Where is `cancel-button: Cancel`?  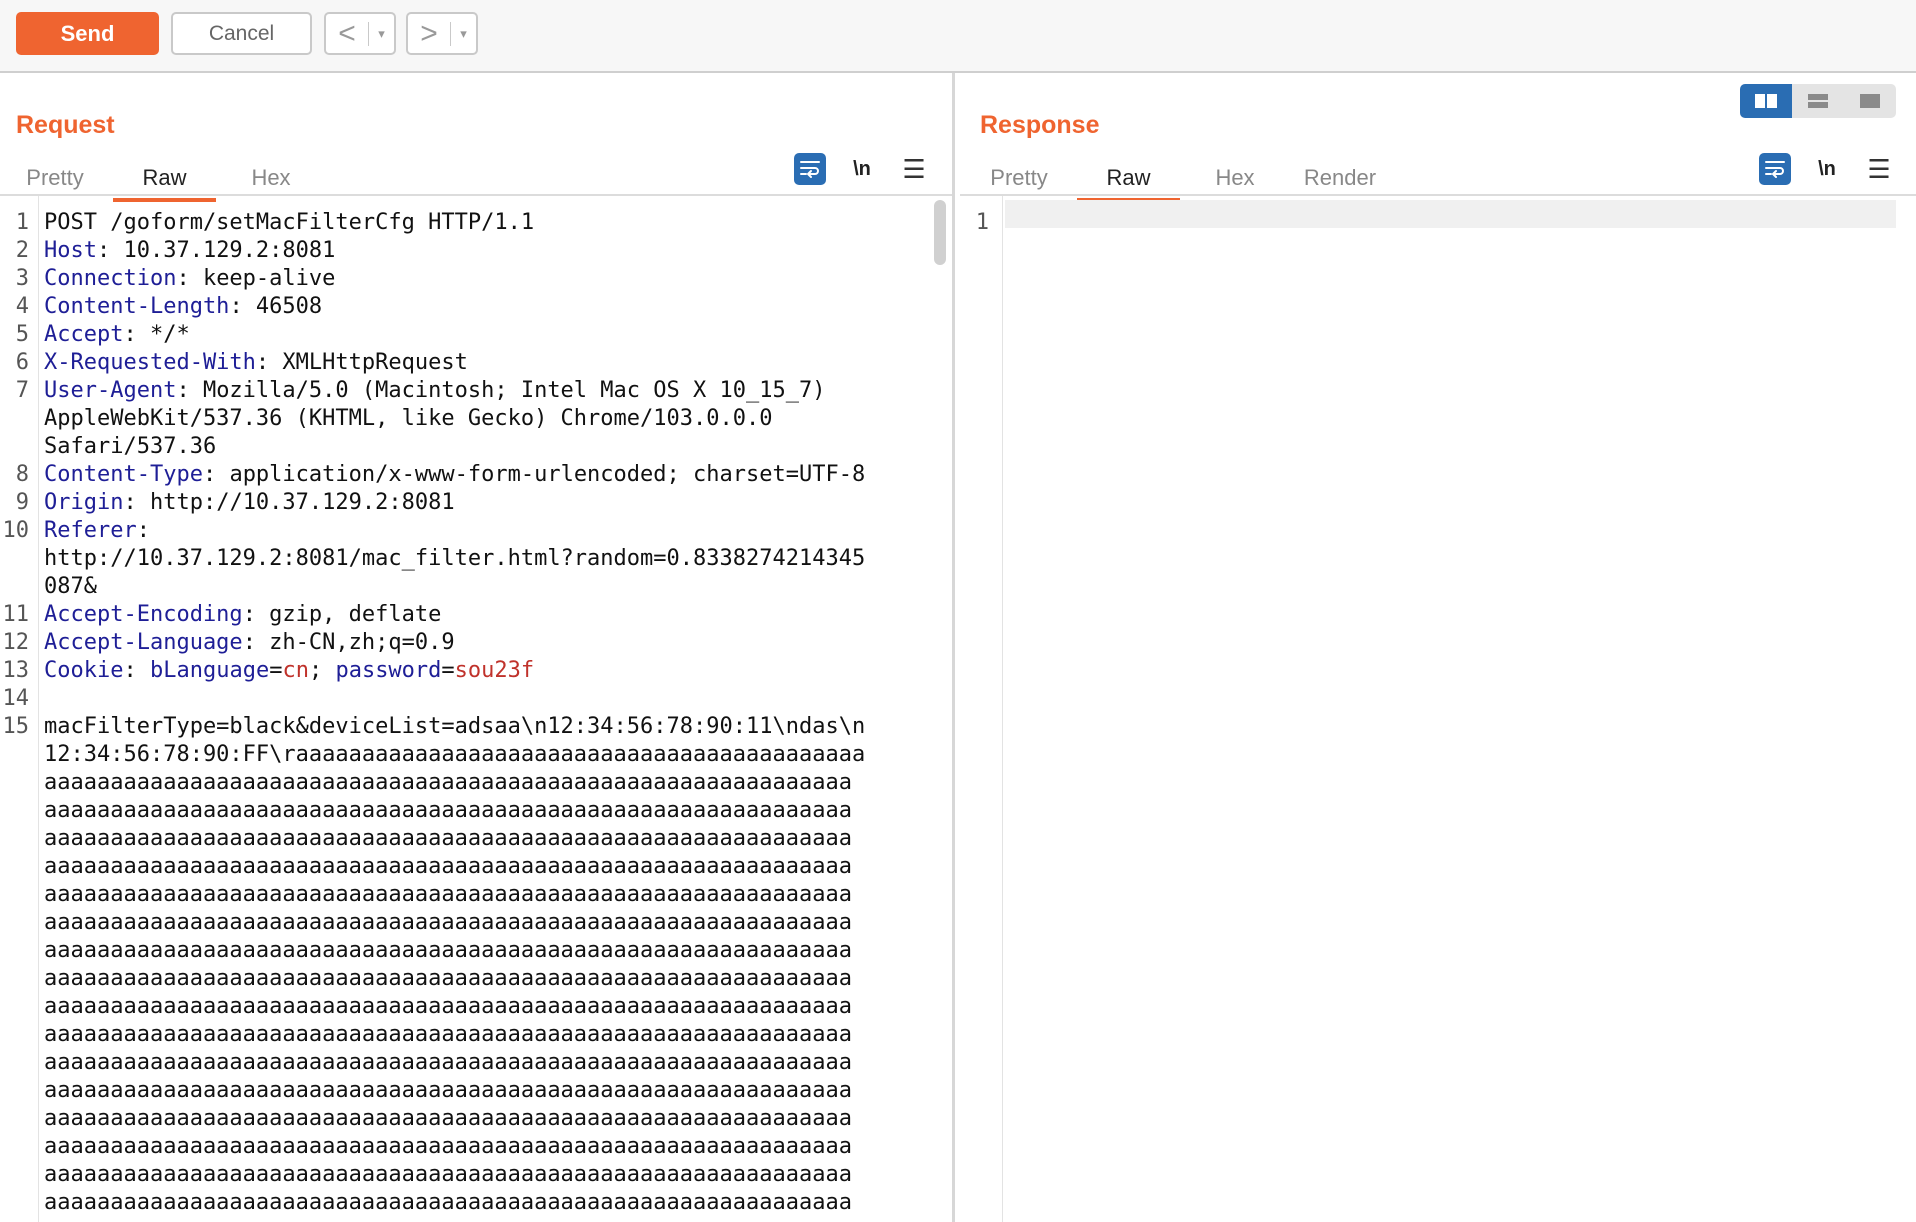 cancel-button: Cancel is located at coordinates (241, 33).